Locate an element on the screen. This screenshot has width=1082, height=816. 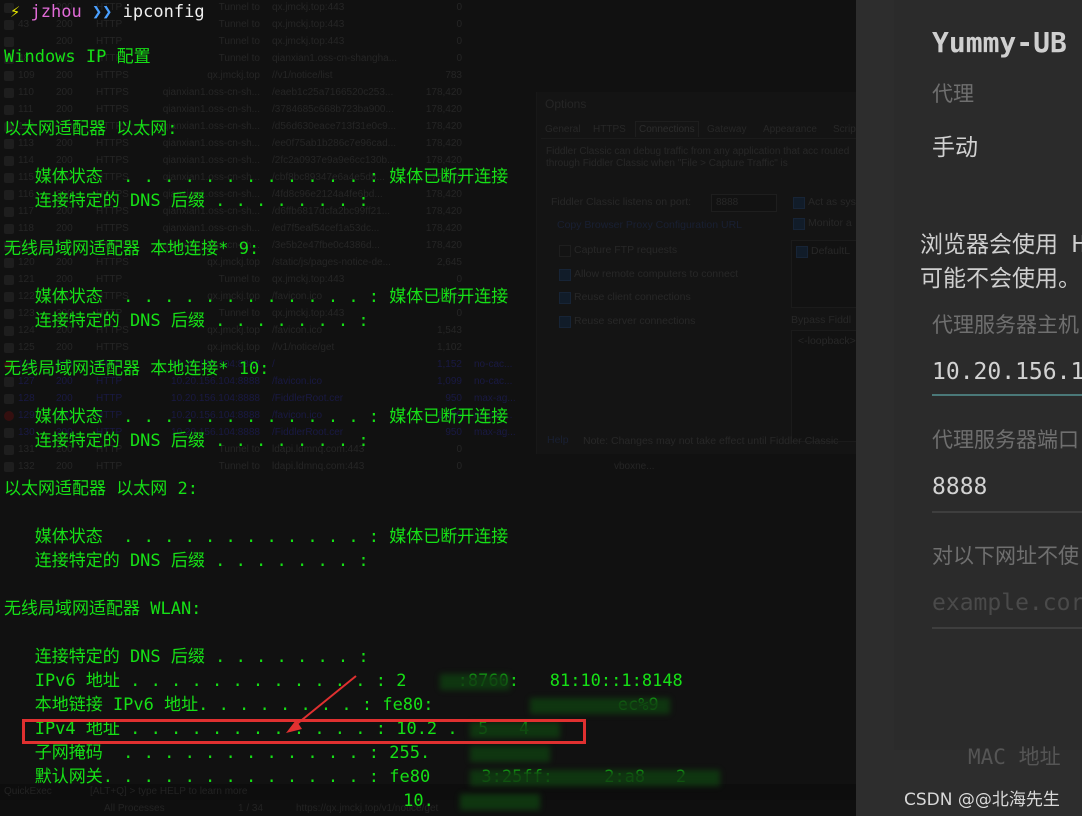
csdn-watermark: CSDN @@北海先生 is located at coordinates (982, 800).